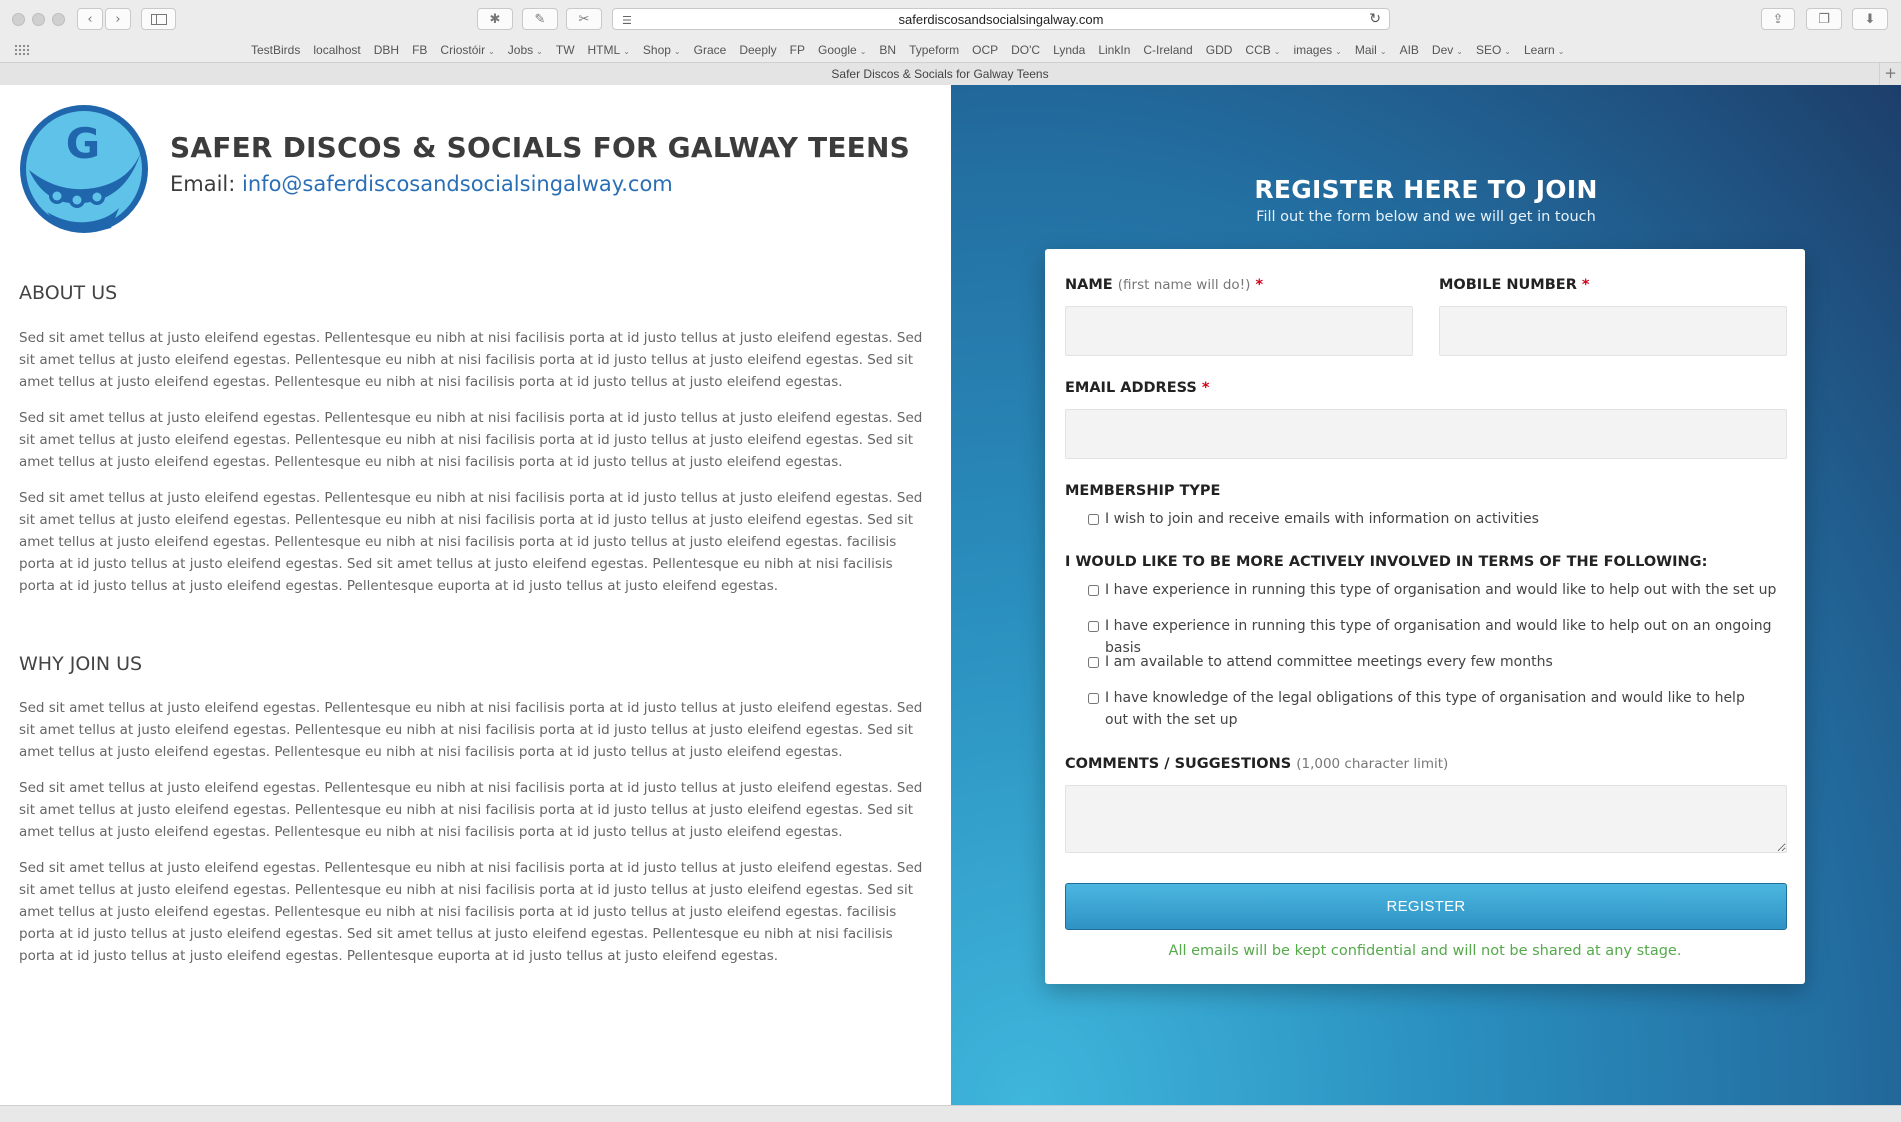 The image size is (1901, 1122). I want to click on bookmark-item: HTML ⌄, so click(609, 50).